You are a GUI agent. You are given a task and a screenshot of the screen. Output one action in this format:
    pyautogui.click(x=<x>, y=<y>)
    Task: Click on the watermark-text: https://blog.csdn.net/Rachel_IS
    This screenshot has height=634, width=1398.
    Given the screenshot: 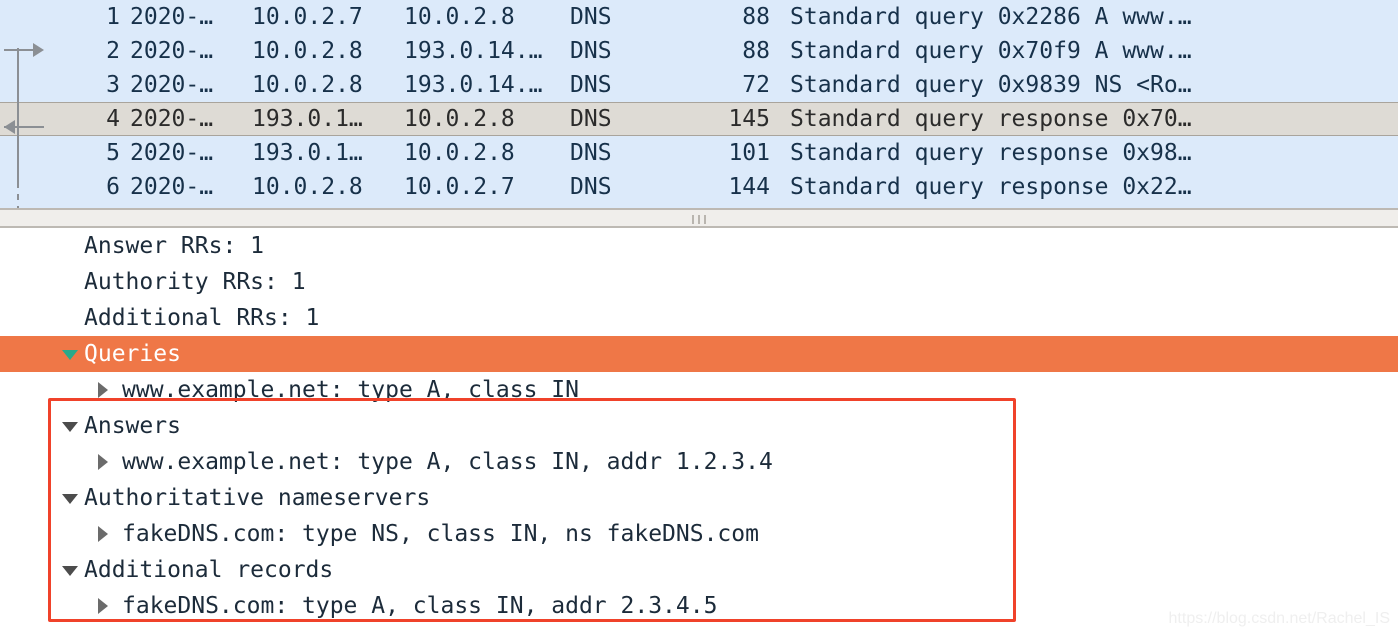 What is the action you would take?
    pyautogui.click(x=1279, y=618)
    